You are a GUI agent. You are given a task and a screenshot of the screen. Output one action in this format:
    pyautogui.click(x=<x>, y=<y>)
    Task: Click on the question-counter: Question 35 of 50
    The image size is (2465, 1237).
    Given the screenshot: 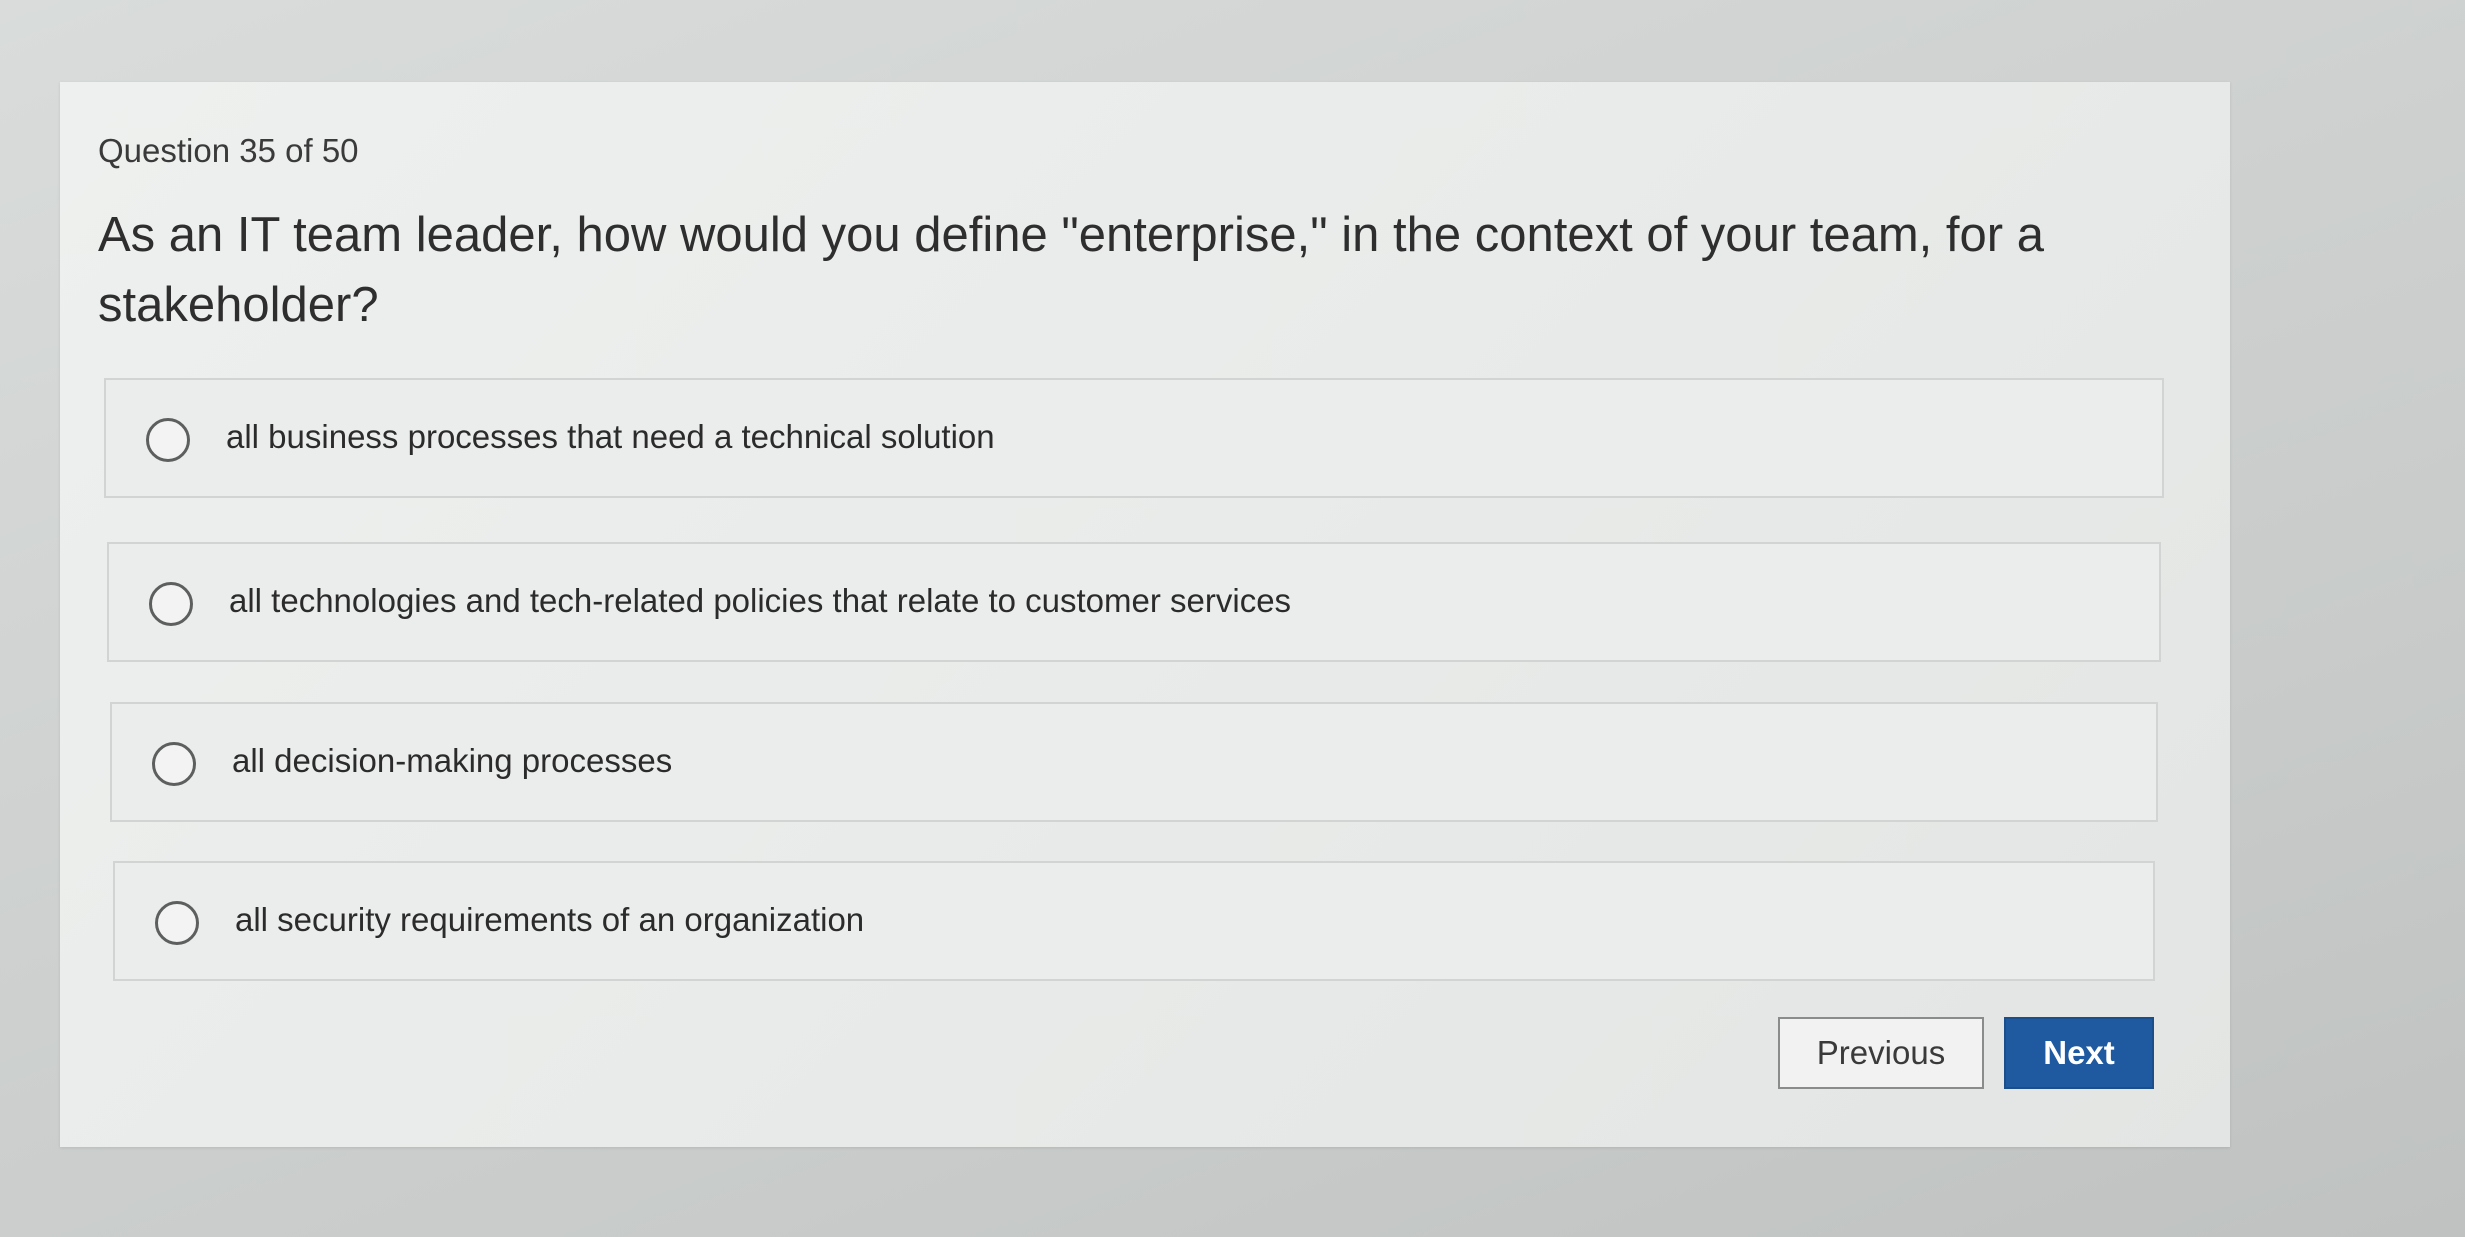 What is the action you would take?
    pyautogui.click(x=228, y=150)
    